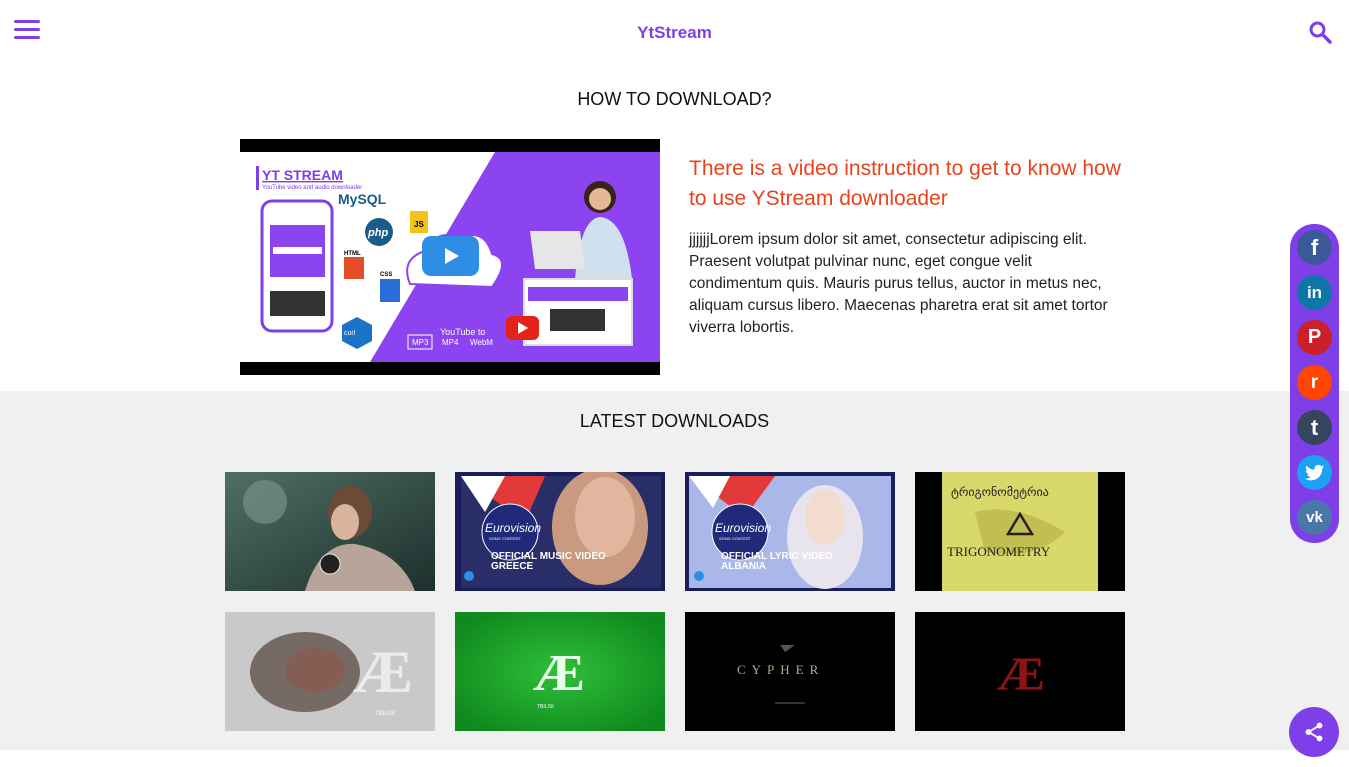 This screenshot has height=767, width=1349. I want to click on thumb-6-logo-glyph: Æ, so click(559, 673).